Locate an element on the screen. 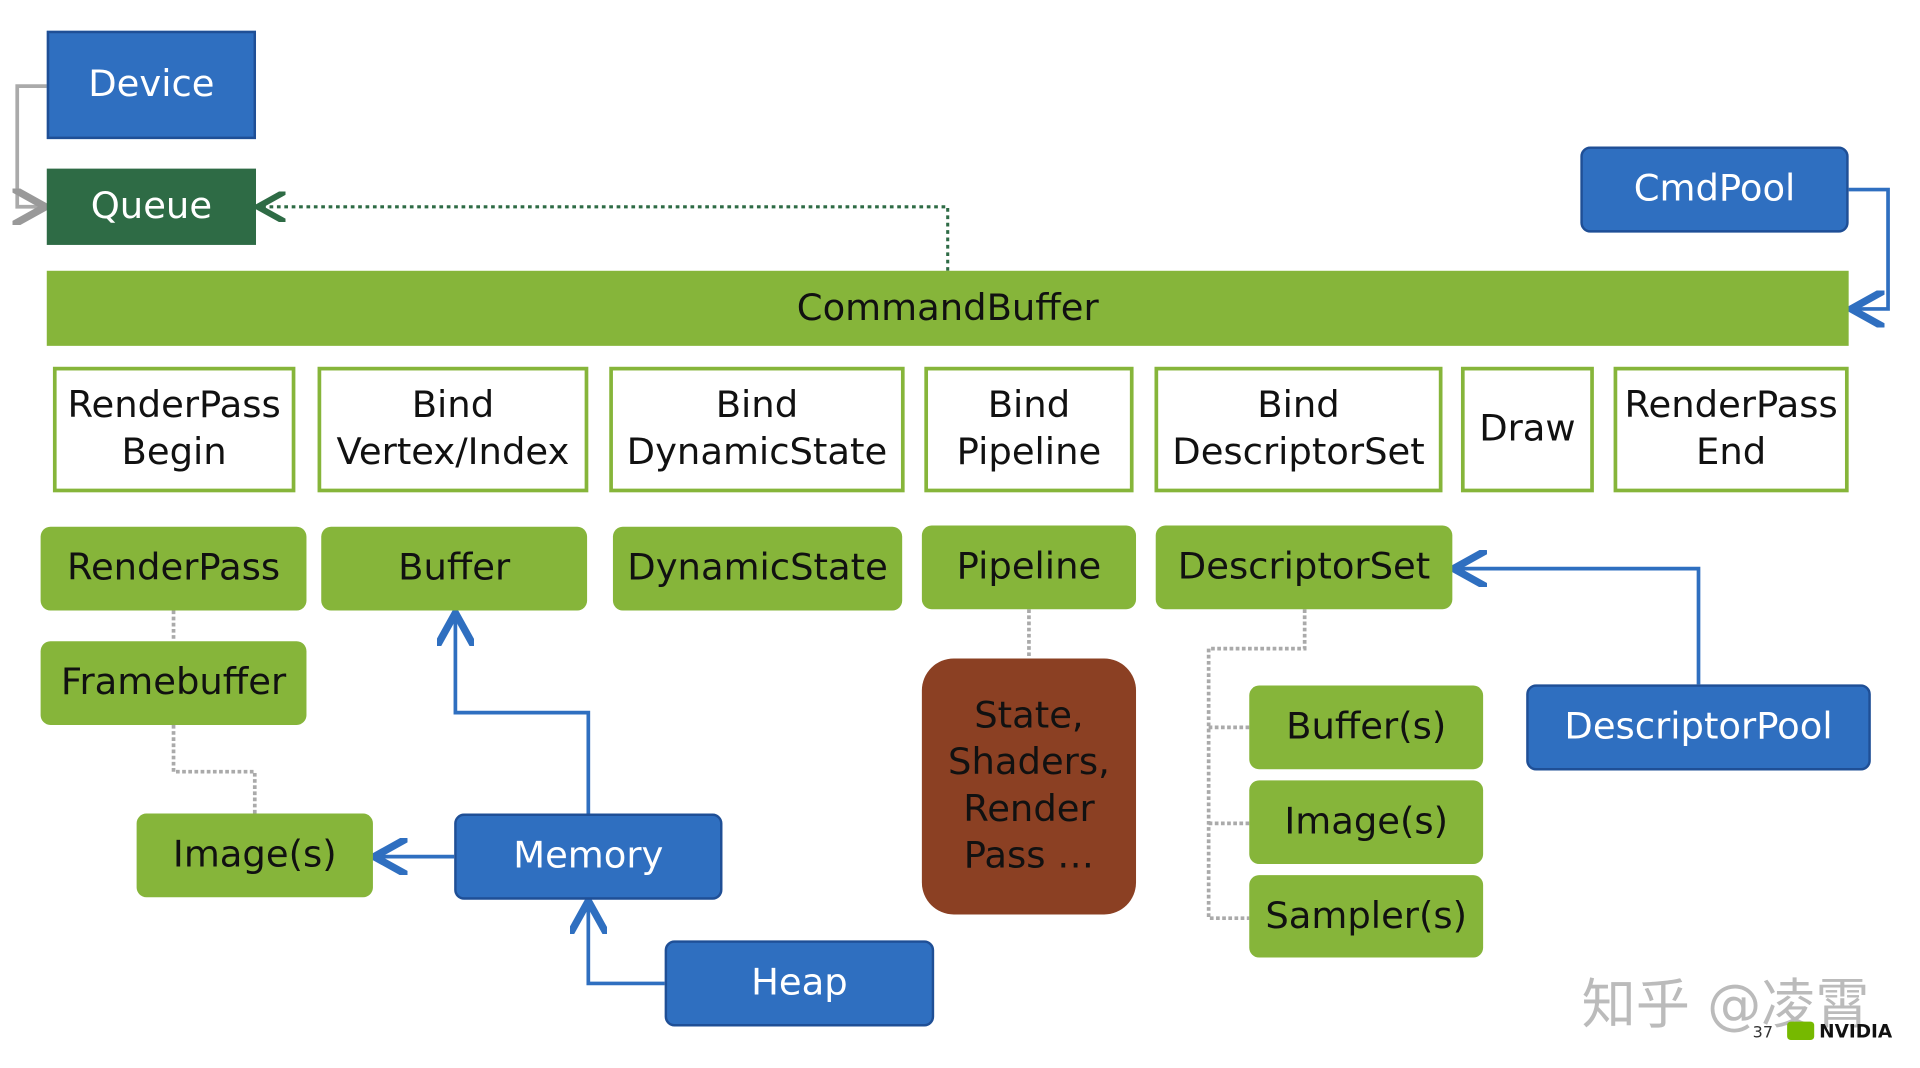 The height and width of the screenshot is (1068, 1920). renderpass-node: RenderPass is located at coordinates (173, 568).